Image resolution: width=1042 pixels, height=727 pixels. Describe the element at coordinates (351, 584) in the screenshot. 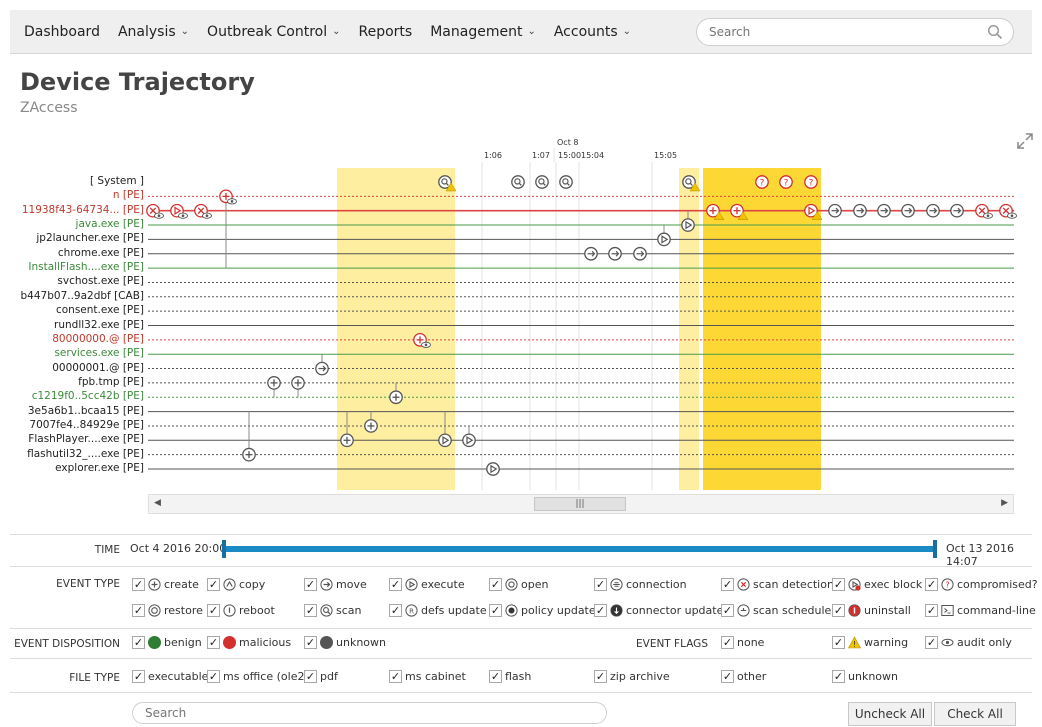

I see `event-type-label: move` at that location.